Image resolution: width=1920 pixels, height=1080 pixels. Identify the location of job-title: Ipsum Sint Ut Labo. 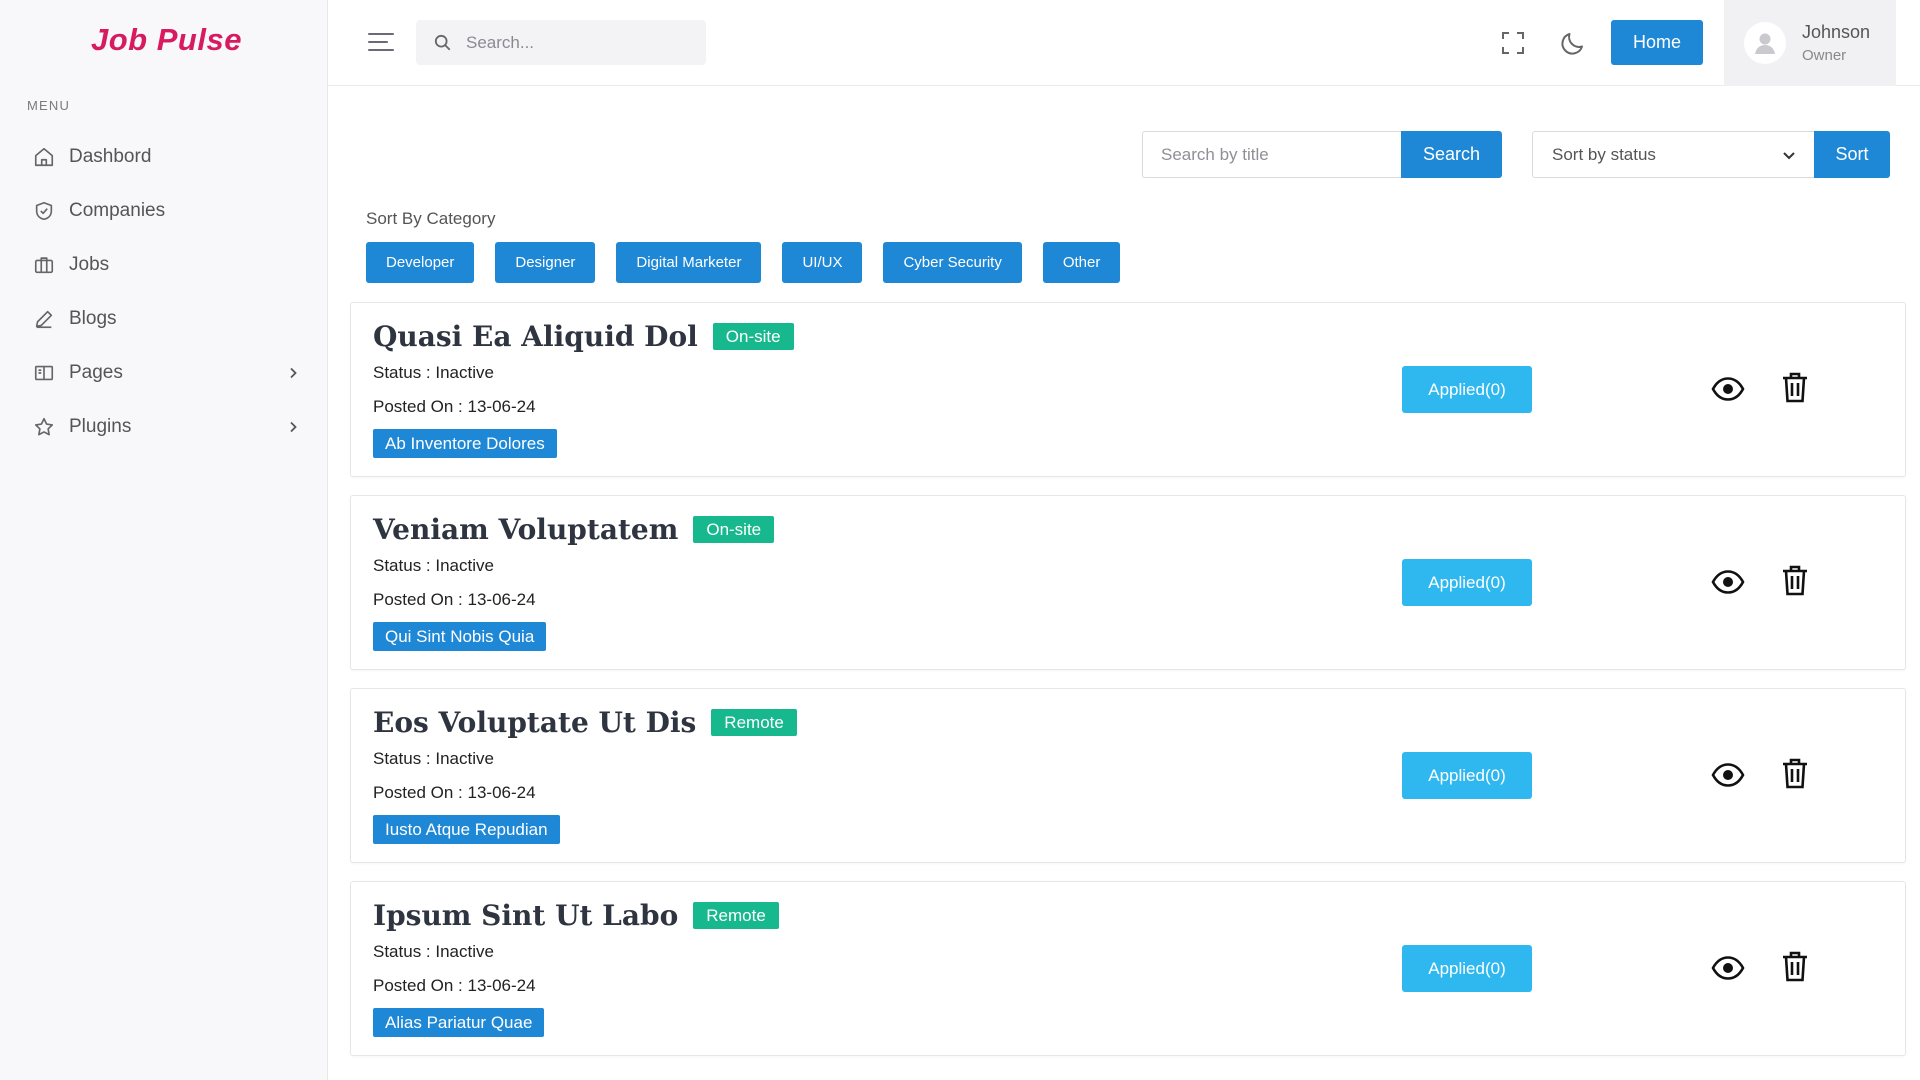
(526, 915).